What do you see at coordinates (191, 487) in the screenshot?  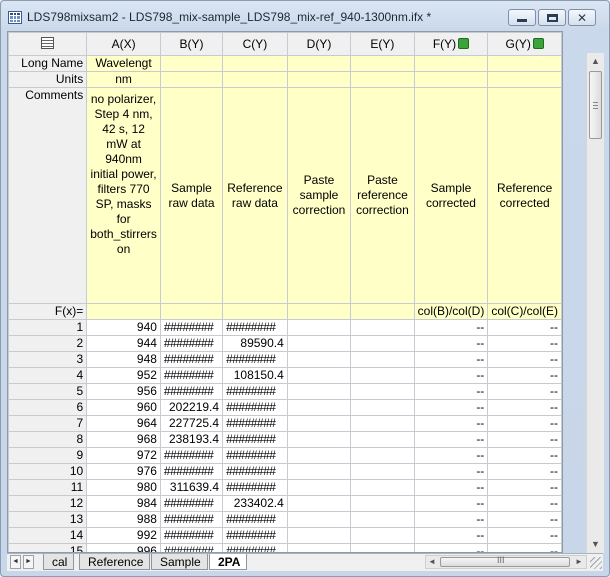 I see `data-cell: 311639.4` at bounding box center [191, 487].